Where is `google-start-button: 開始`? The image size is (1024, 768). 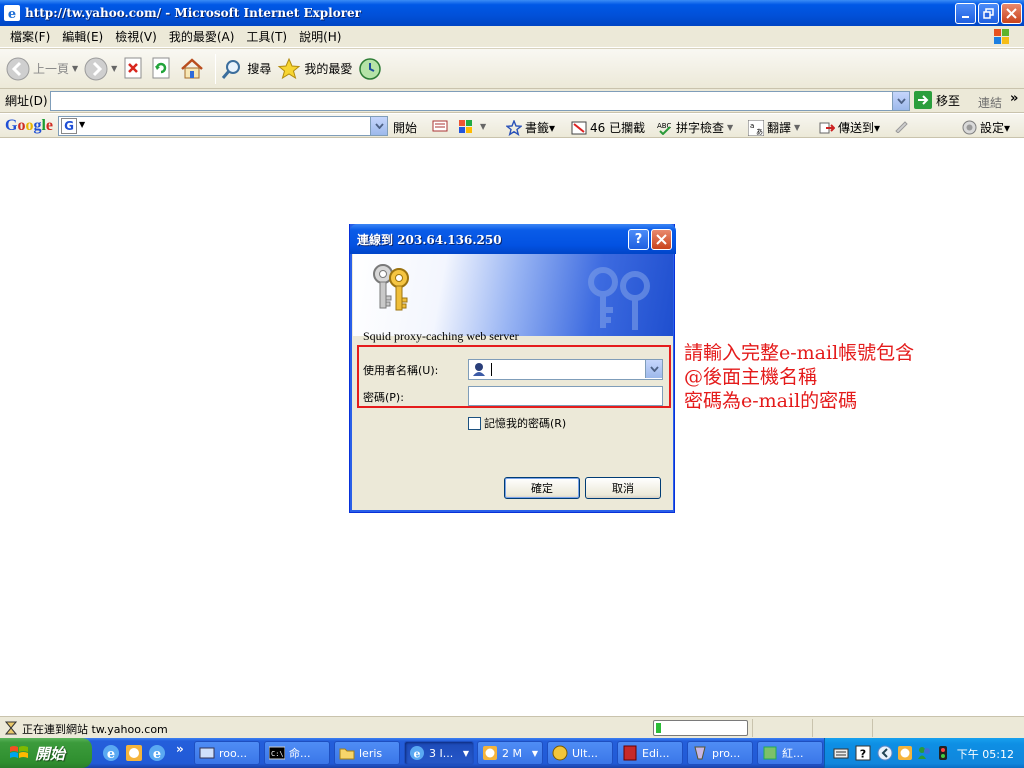
google-start-button: 開始 is located at coordinates (405, 127).